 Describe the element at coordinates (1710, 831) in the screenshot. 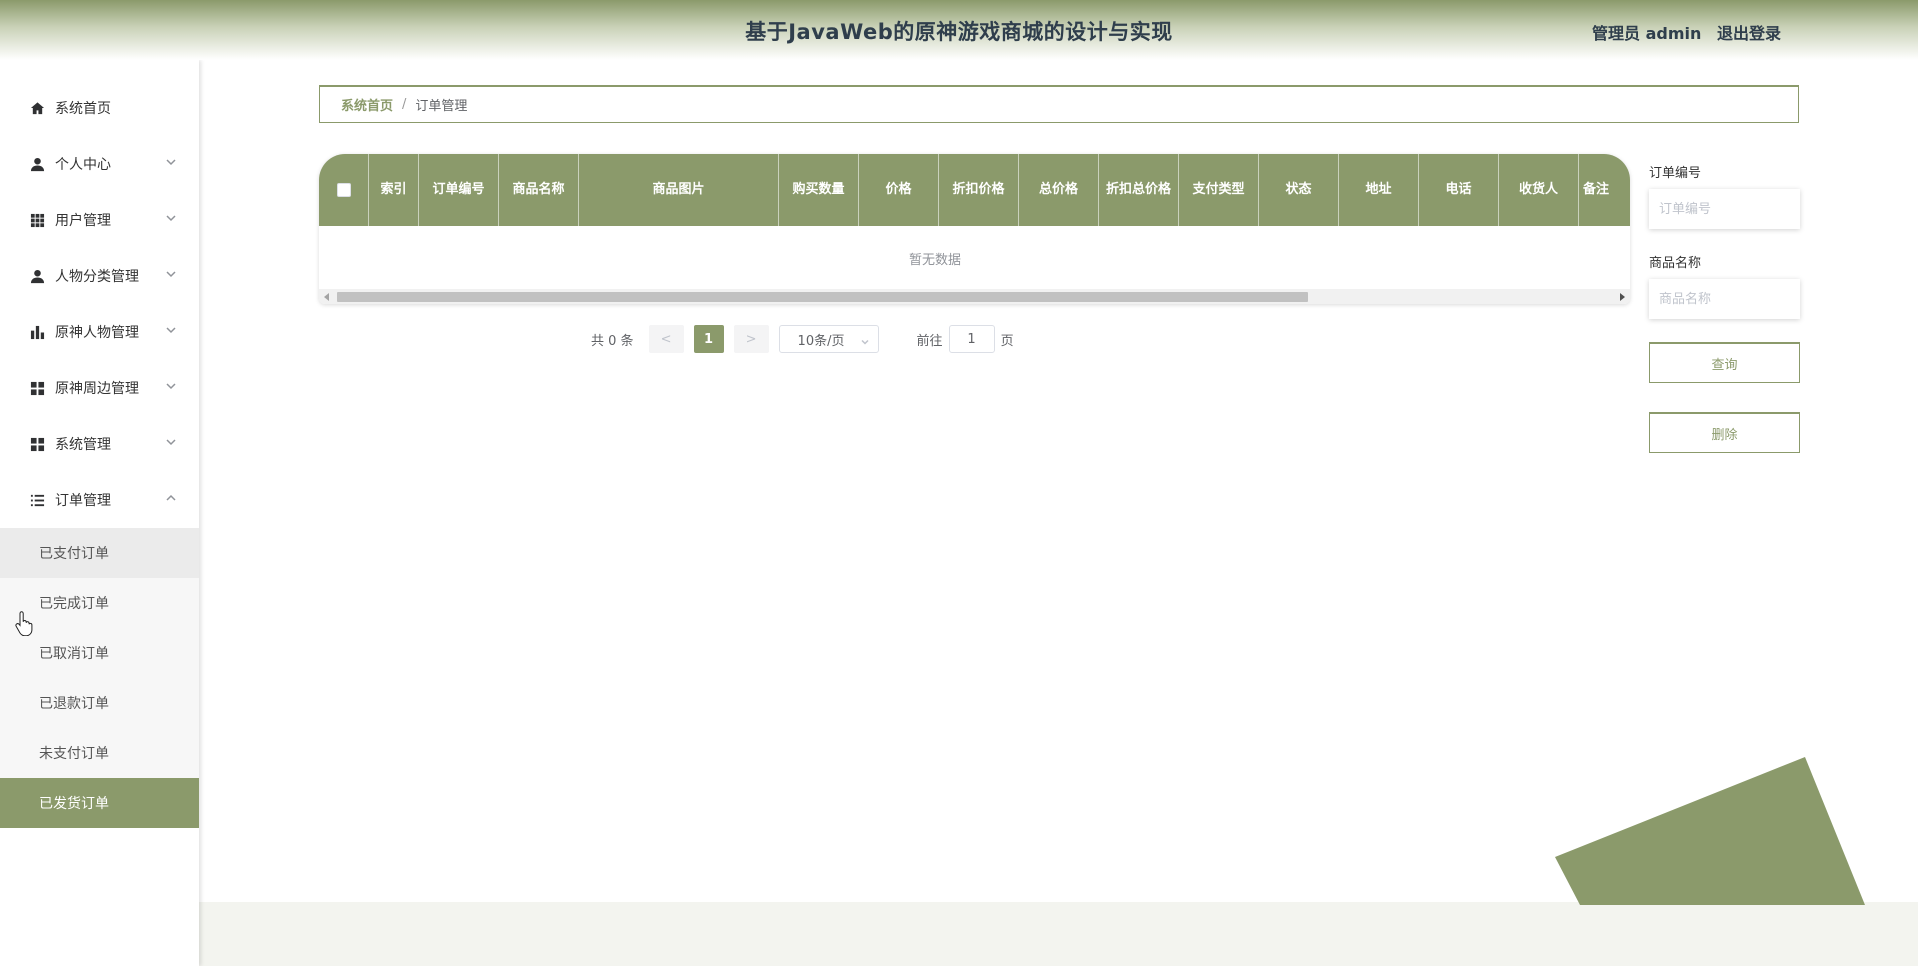

I see `decorative-shape` at that location.